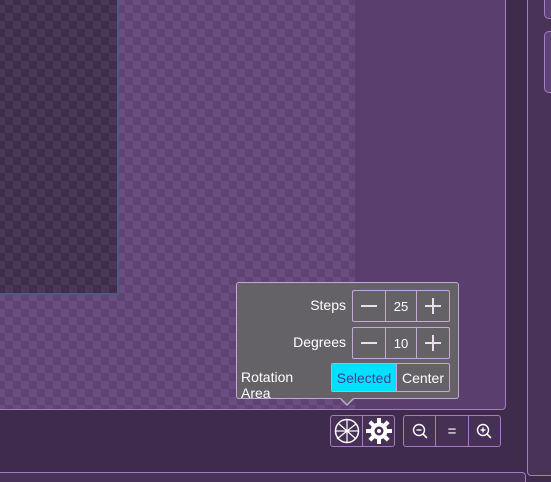 The image size is (551, 482). What do you see at coordinates (263, 477) in the screenshot?
I see `bottom-panel` at bounding box center [263, 477].